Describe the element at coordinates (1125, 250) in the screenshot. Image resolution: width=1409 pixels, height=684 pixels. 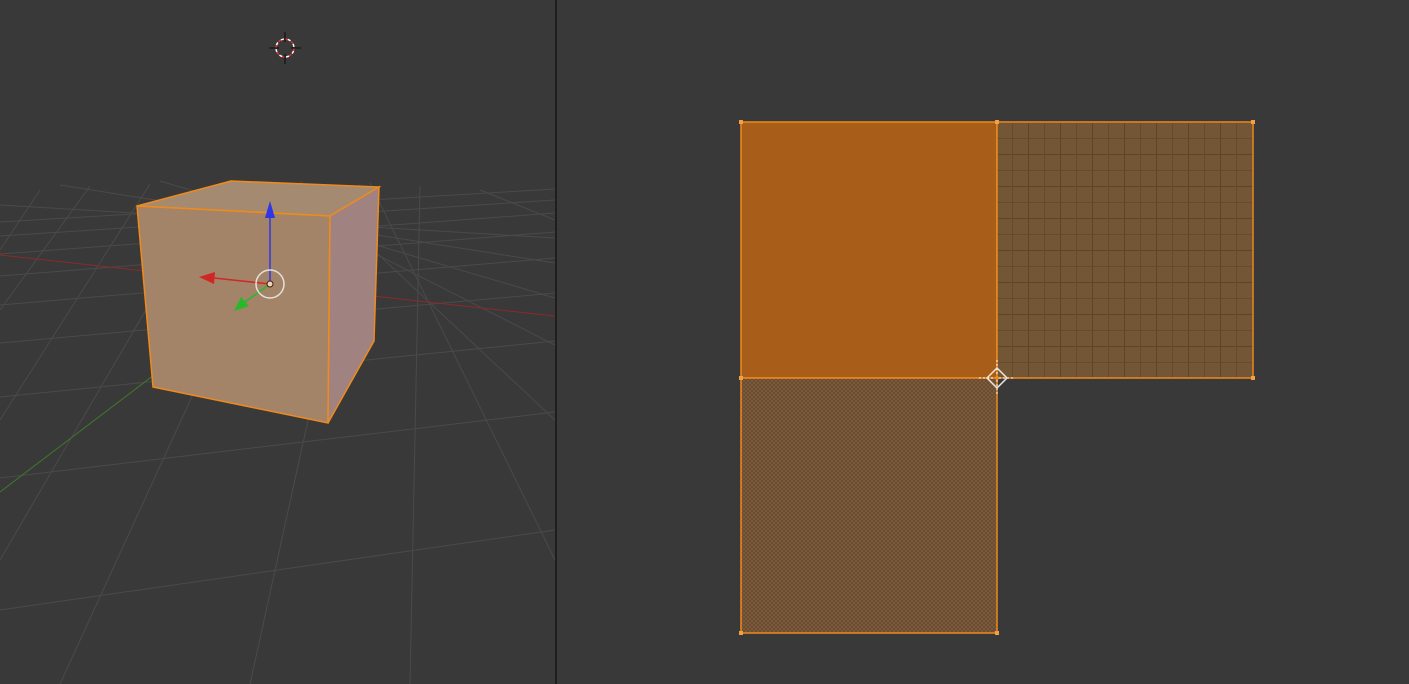
I see `uv-face-top-right-grid` at that location.